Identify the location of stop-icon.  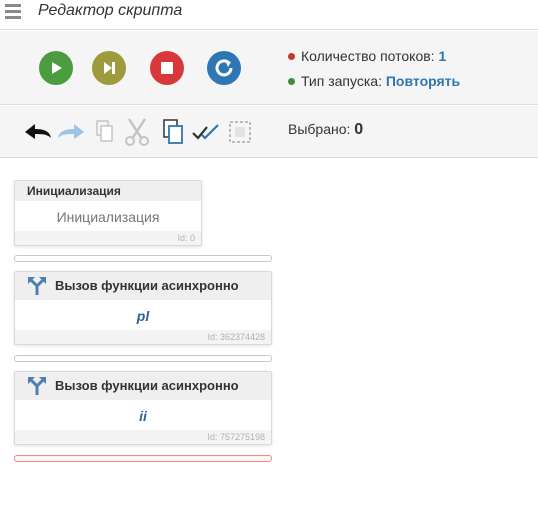
(167, 68).